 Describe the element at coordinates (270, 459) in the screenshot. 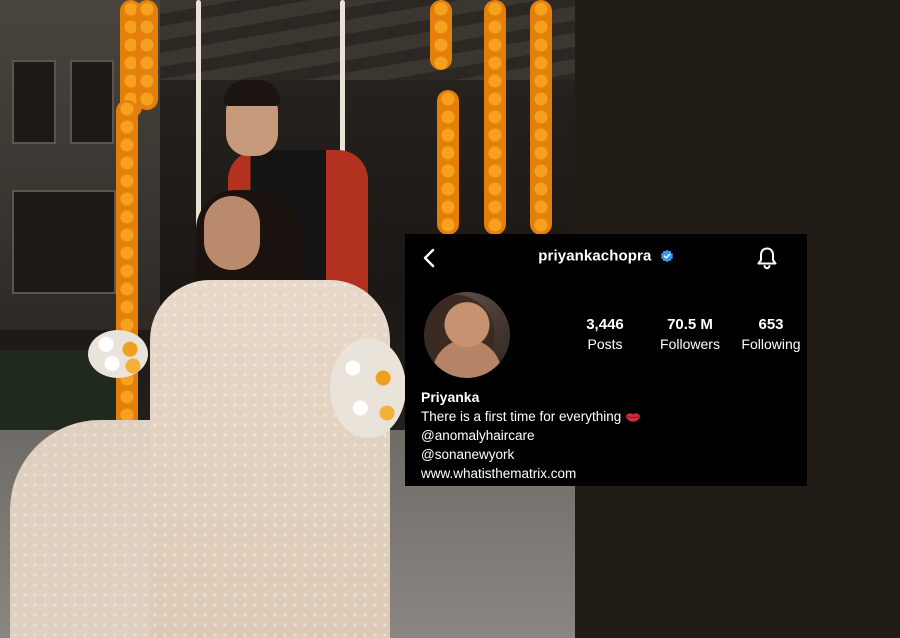

I see `woman-lehenga` at that location.